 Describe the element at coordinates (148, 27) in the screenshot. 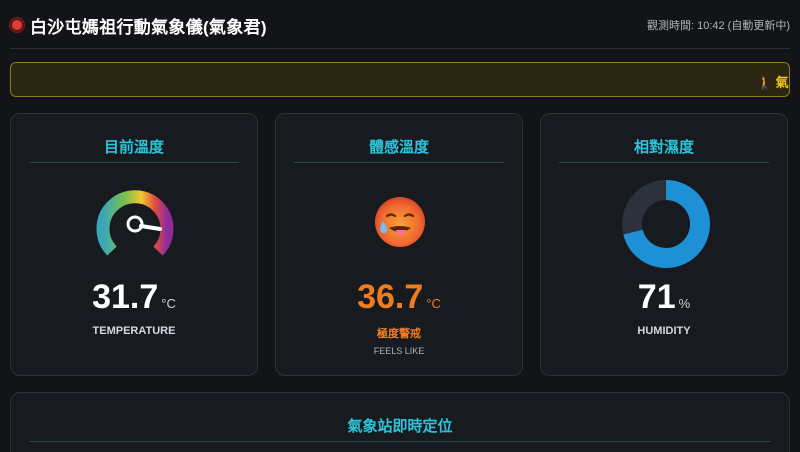

I see `page-title: 白沙屯媽祖行動氣象儀(氣象君)` at that location.